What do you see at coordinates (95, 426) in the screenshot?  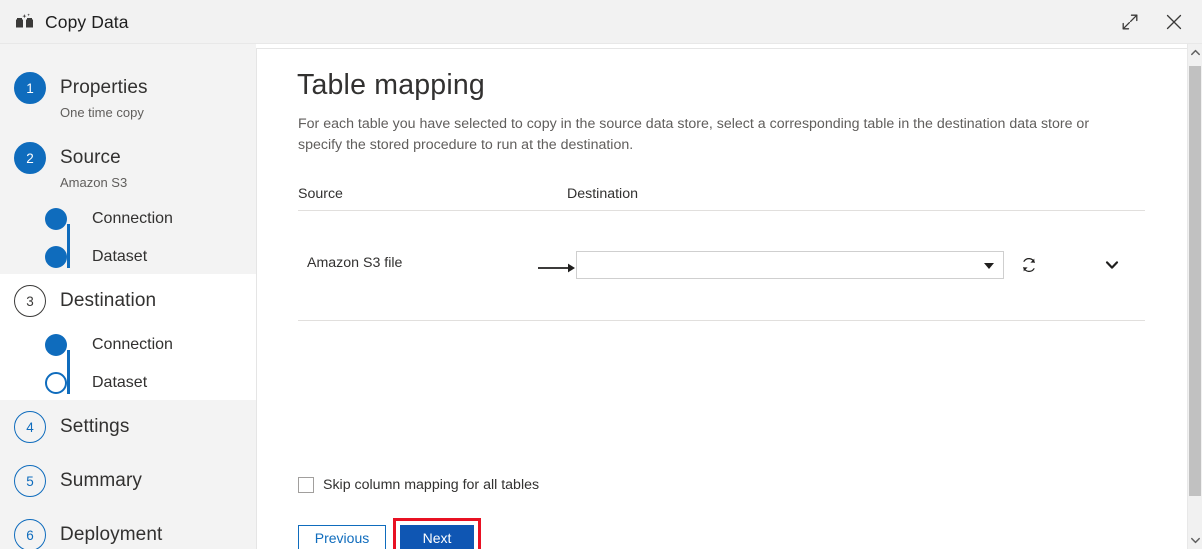 I see `step-label: Settings` at bounding box center [95, 426].